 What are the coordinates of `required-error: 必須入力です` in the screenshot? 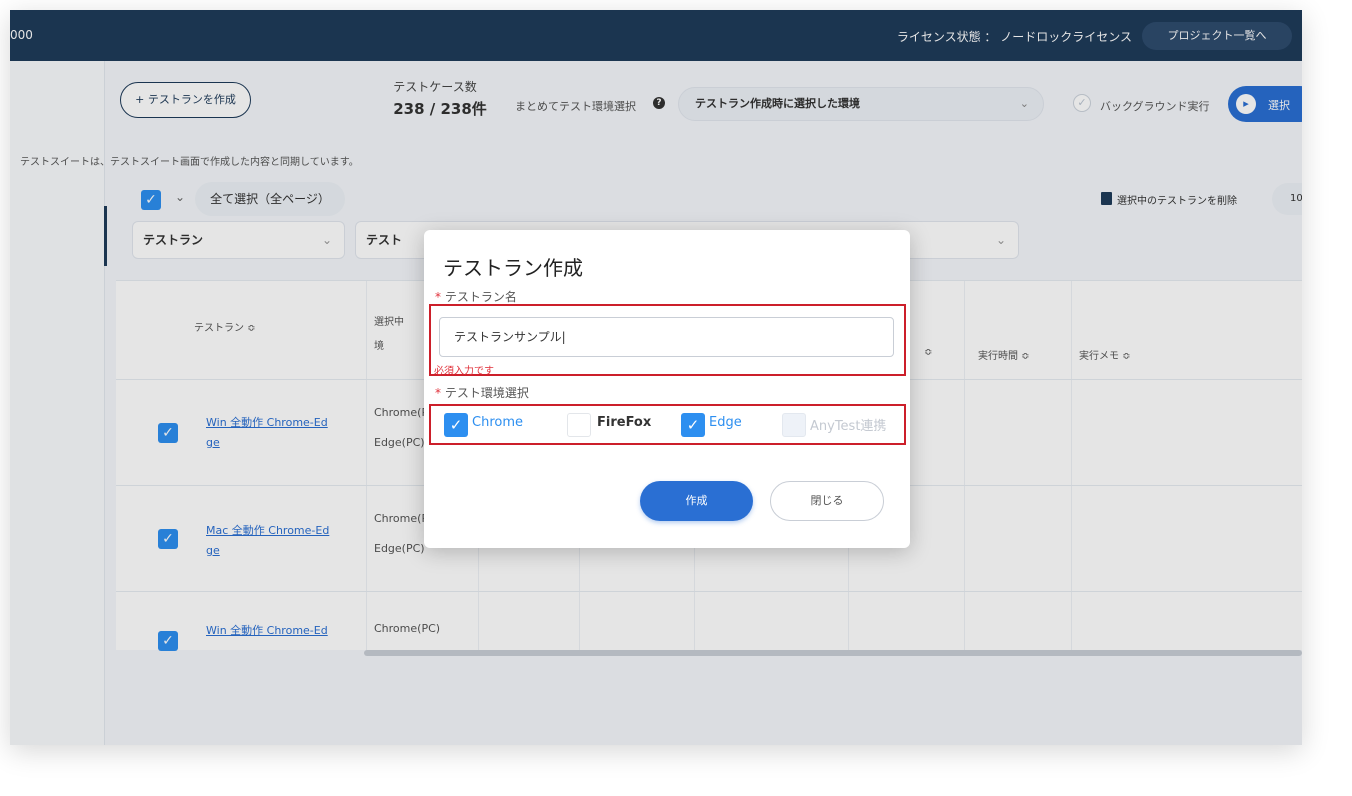 It's located at (464, 371).